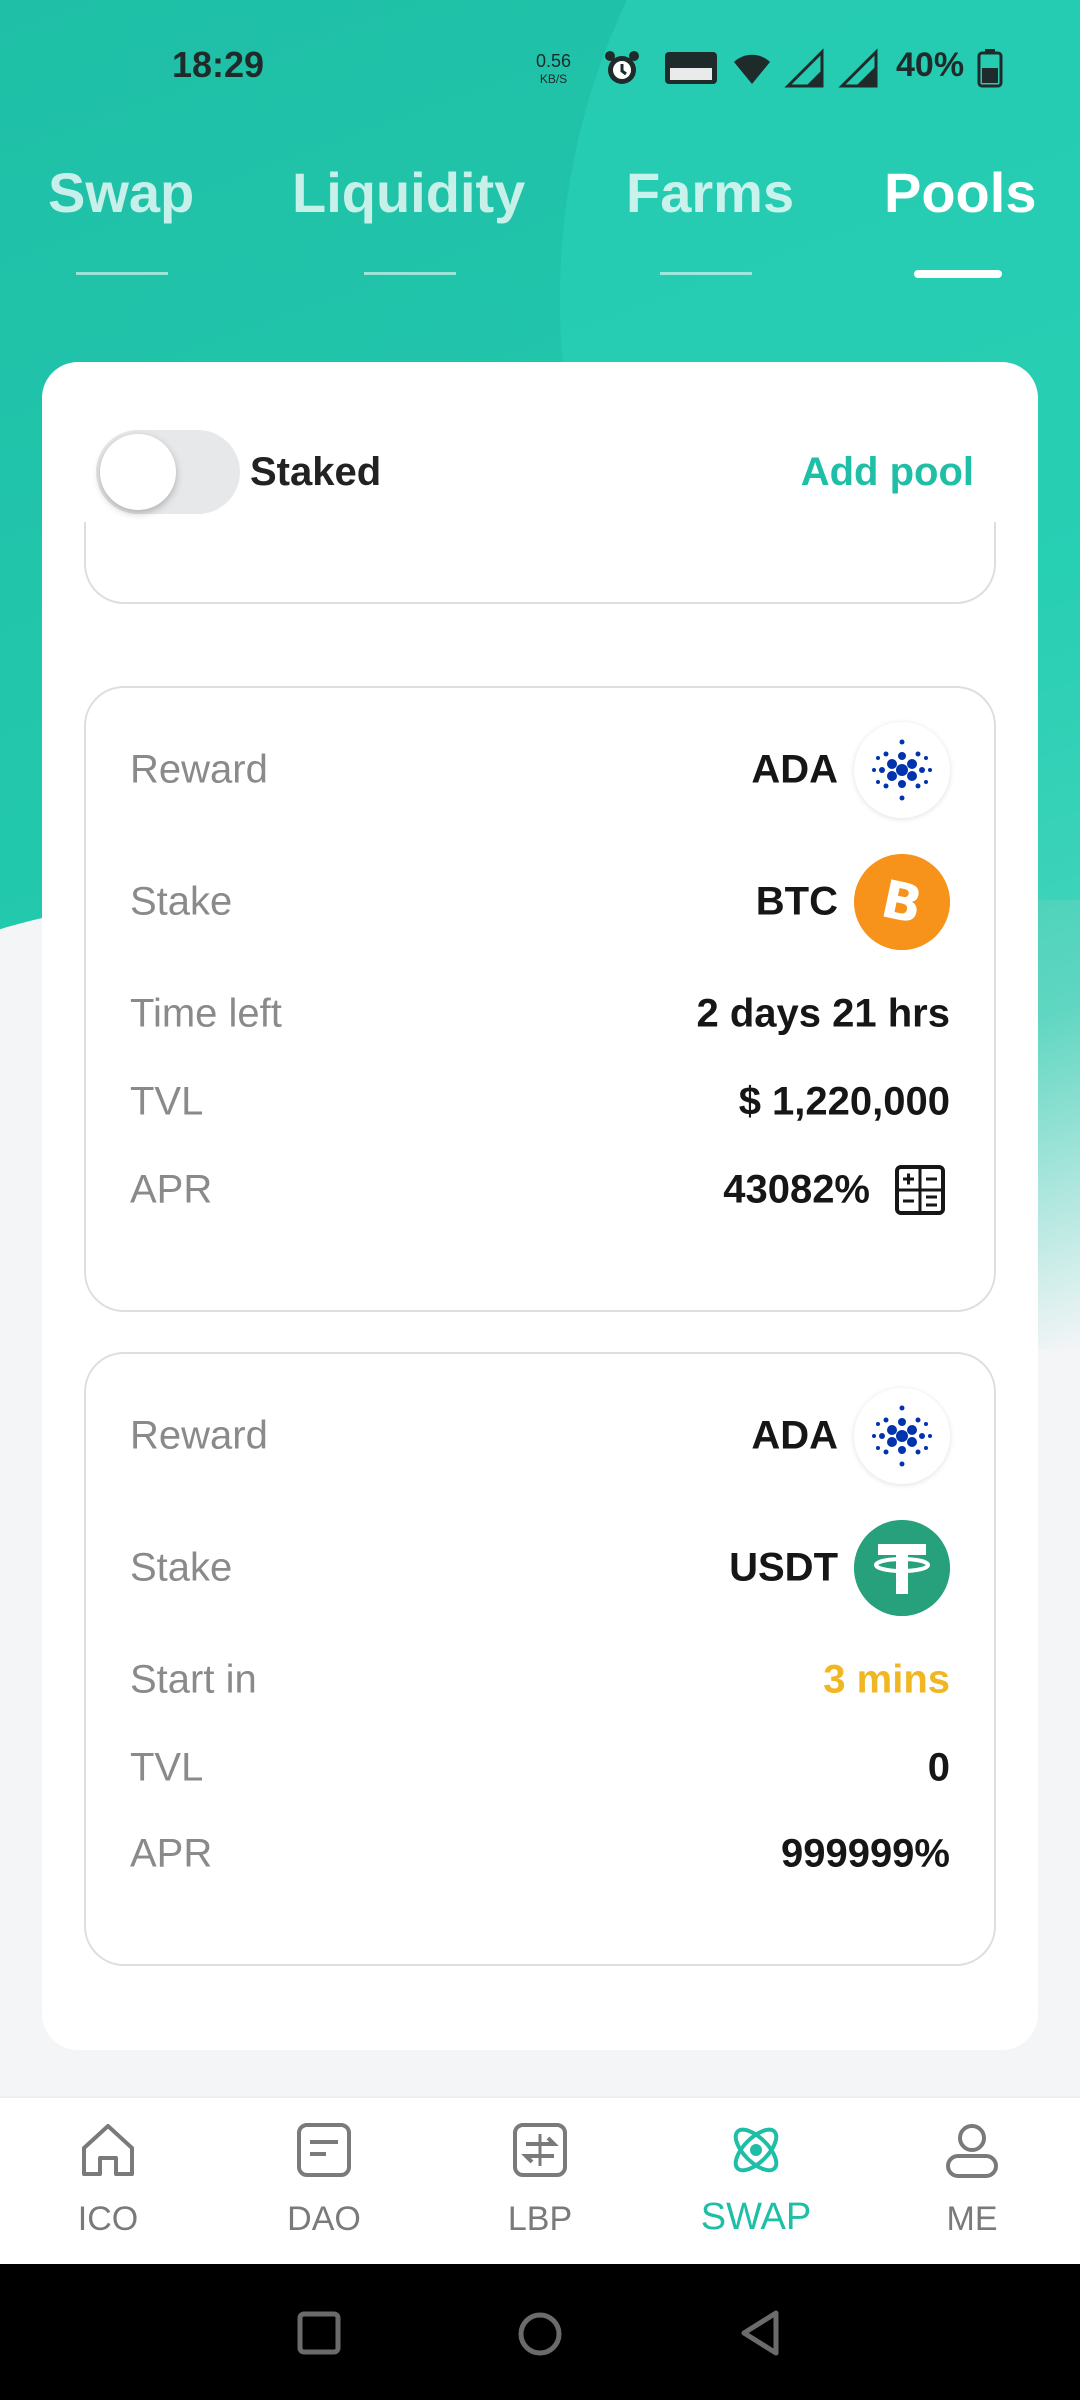 This screenshot has height=2400, width=1080. I want to click on battery-icon, so click(990, 68).